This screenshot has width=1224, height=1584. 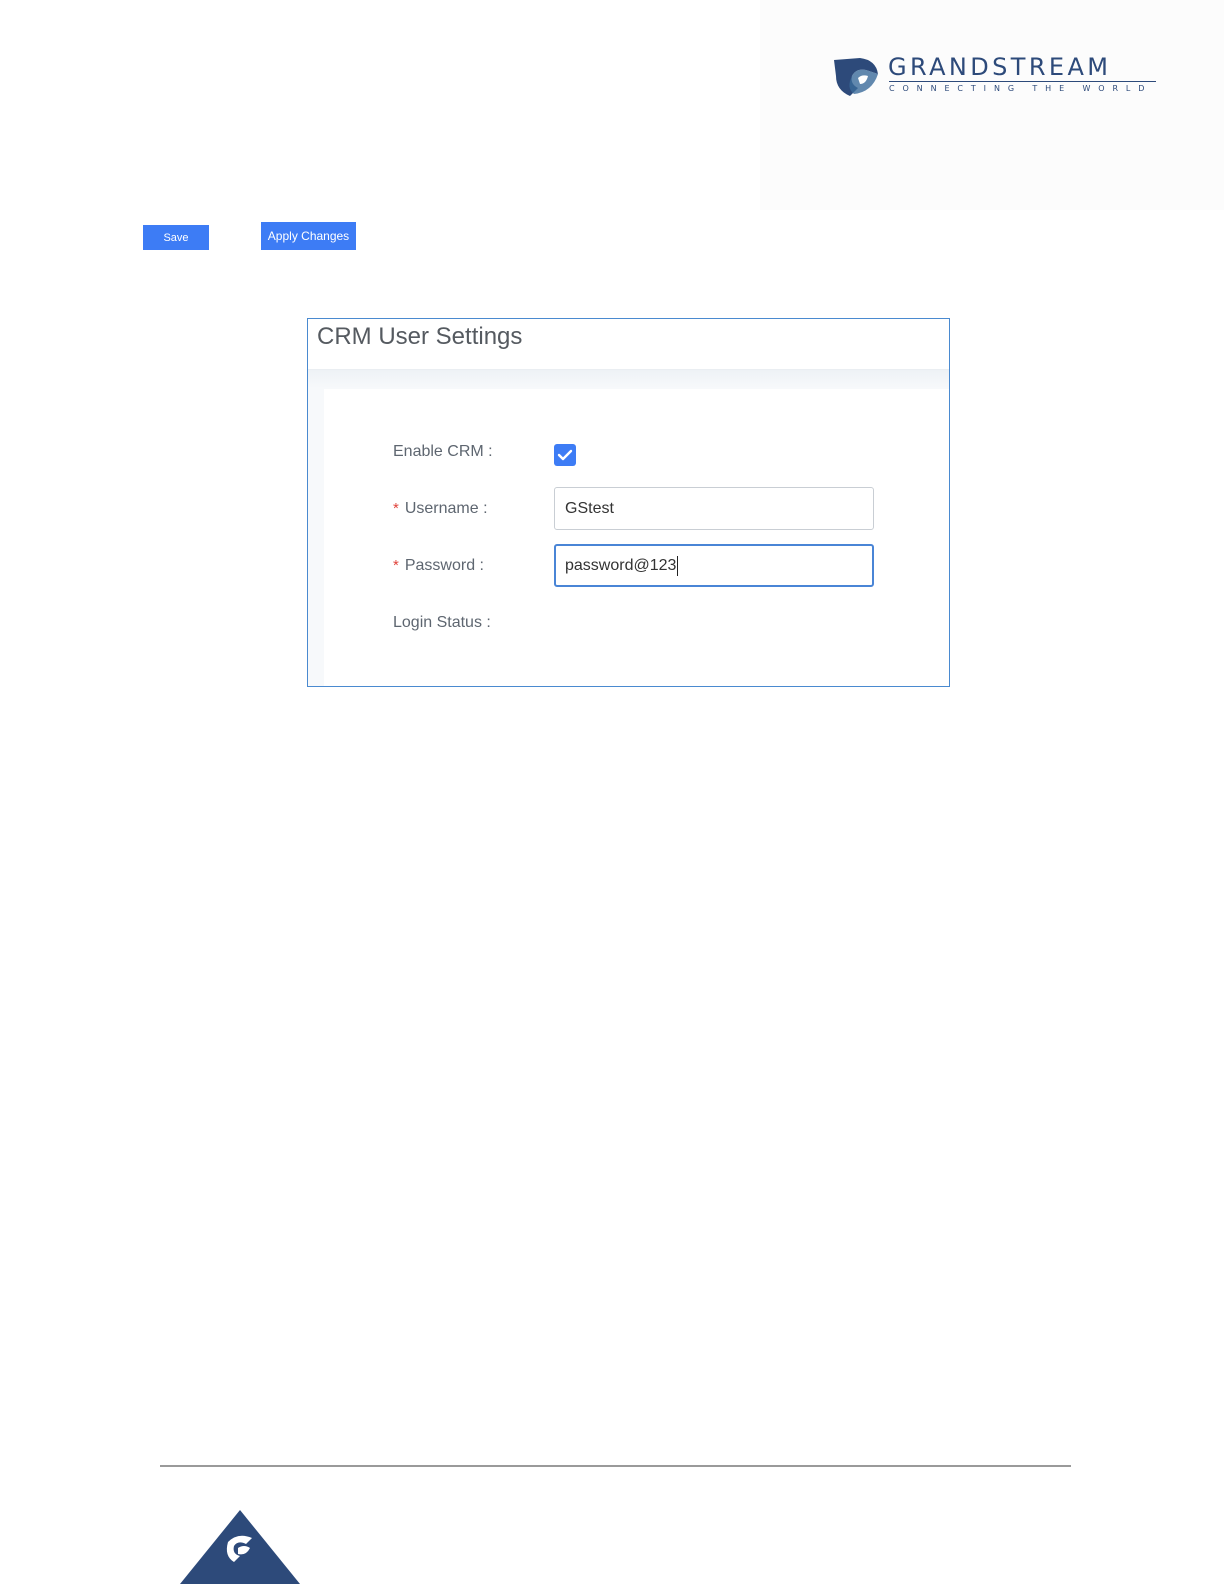 What do you see at coordinates (621, 565) in the screenshot?
I see `password-value: password@123` at bounding box center [621, 565].